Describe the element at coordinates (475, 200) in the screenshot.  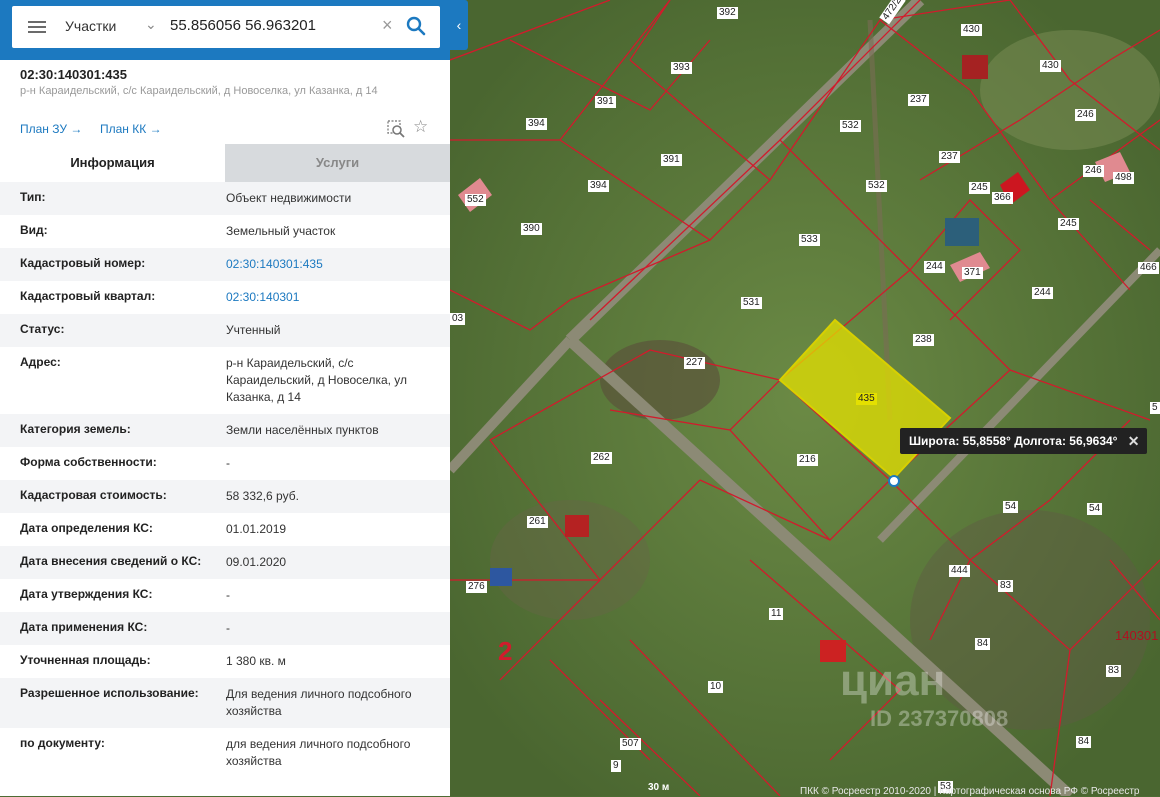
I see `parcel-label: 552` at that location.